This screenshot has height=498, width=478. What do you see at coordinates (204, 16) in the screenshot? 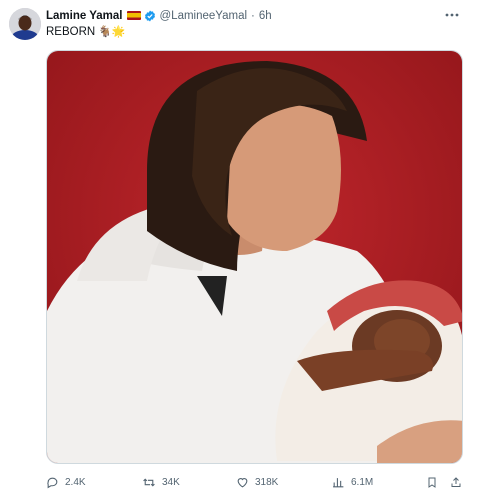
I see `author-handle: @LamineeYamal` at bounding box center [204, 16].